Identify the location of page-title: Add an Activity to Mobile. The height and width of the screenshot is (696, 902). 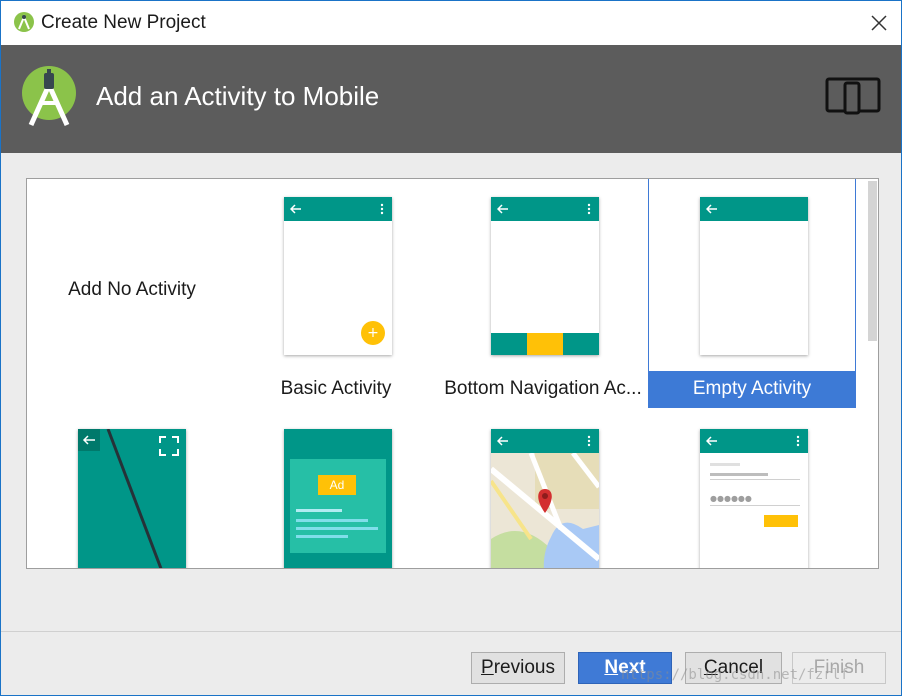
(238, 96).